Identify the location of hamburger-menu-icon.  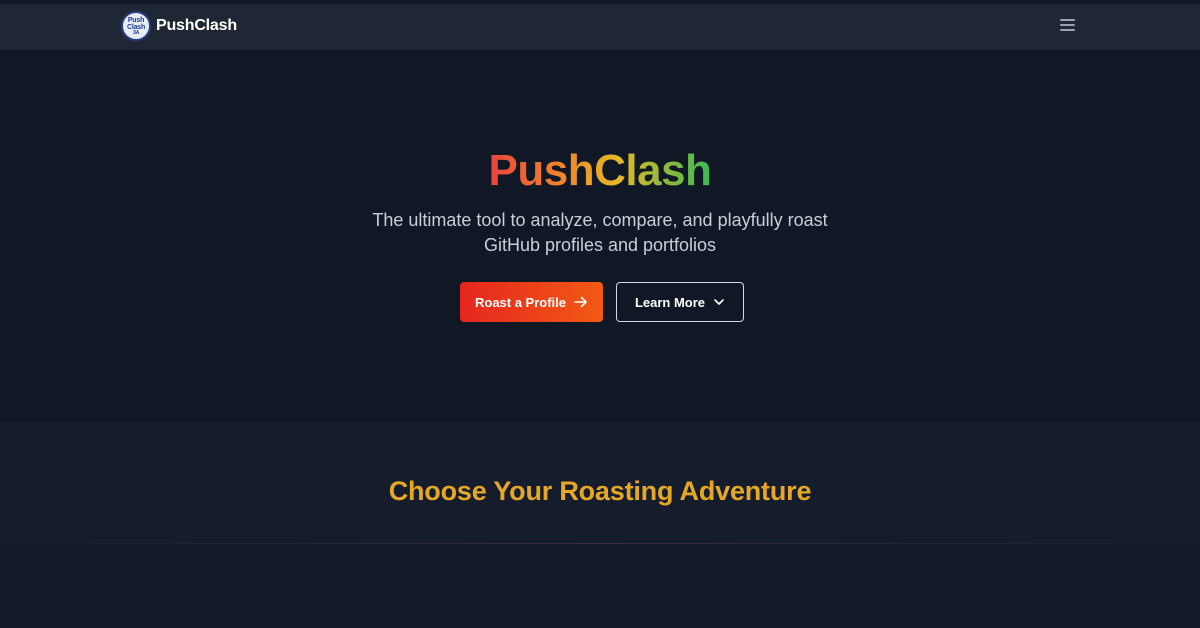
(1067, 25).